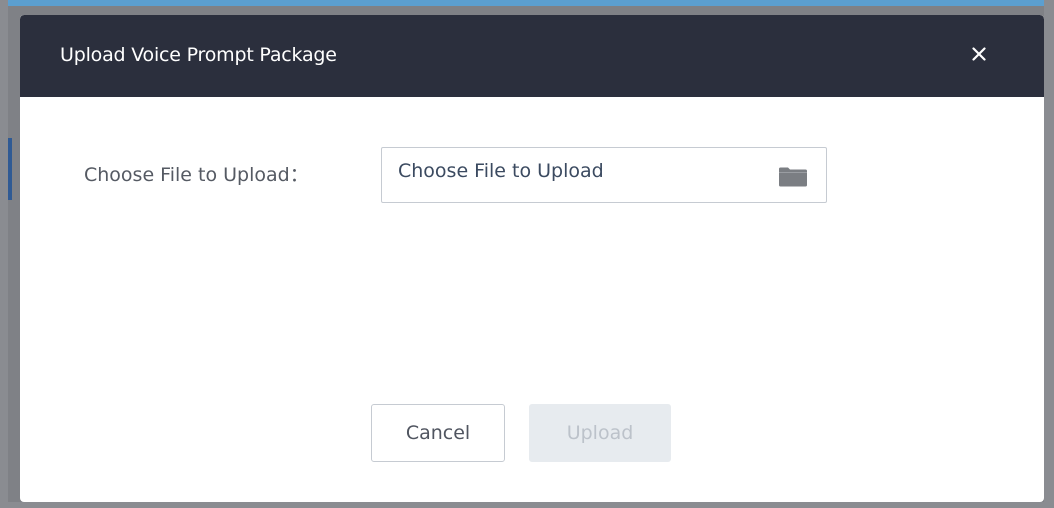 The image size is (1054, 508). What do you see at coordinates (527, 505) in the screenshot?
I see `background-bottom-edge` at bounding box center [527, 505].